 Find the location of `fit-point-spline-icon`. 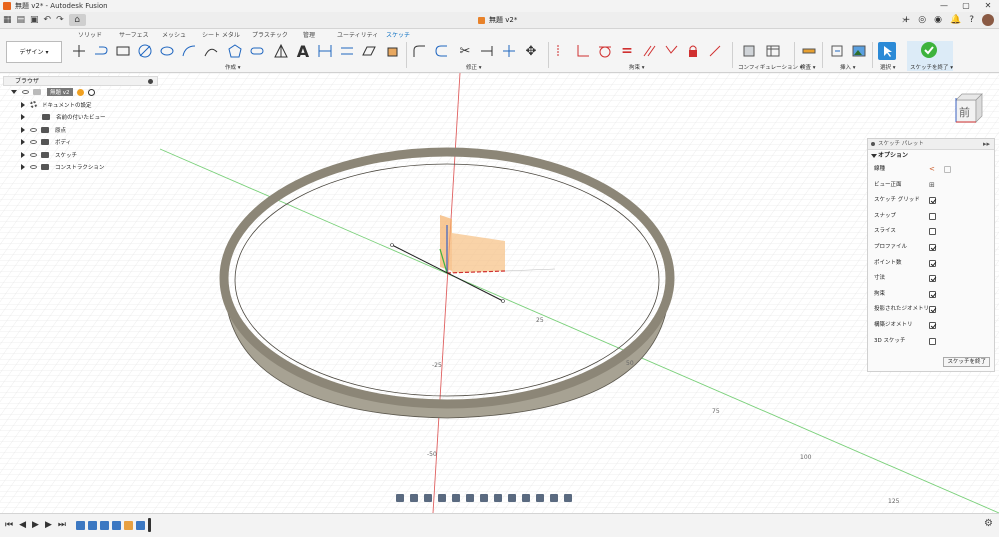

fit-point-spline-icon is located at coordinates (347, 51).